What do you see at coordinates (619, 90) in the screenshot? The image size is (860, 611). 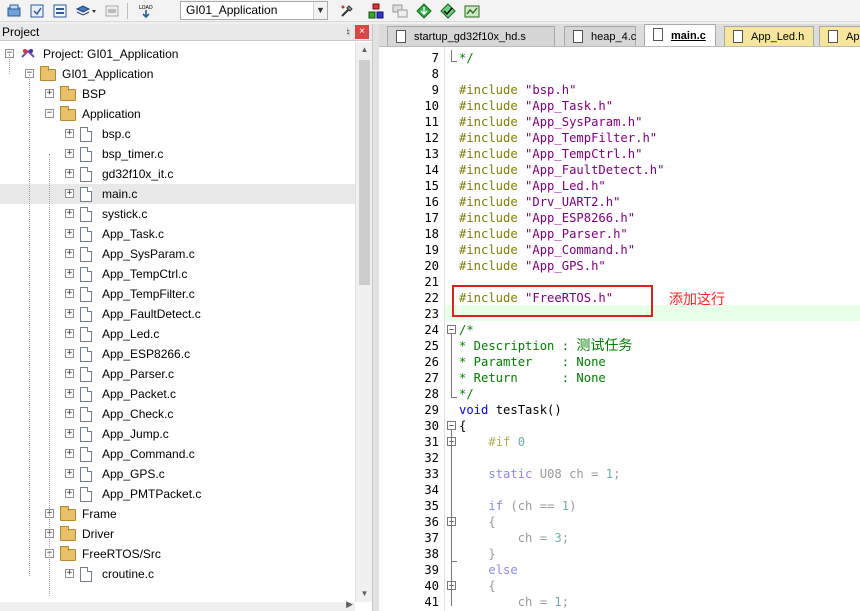 I see `code-line: 9 #include "bsp.h"` at bounding box center [619, 90].